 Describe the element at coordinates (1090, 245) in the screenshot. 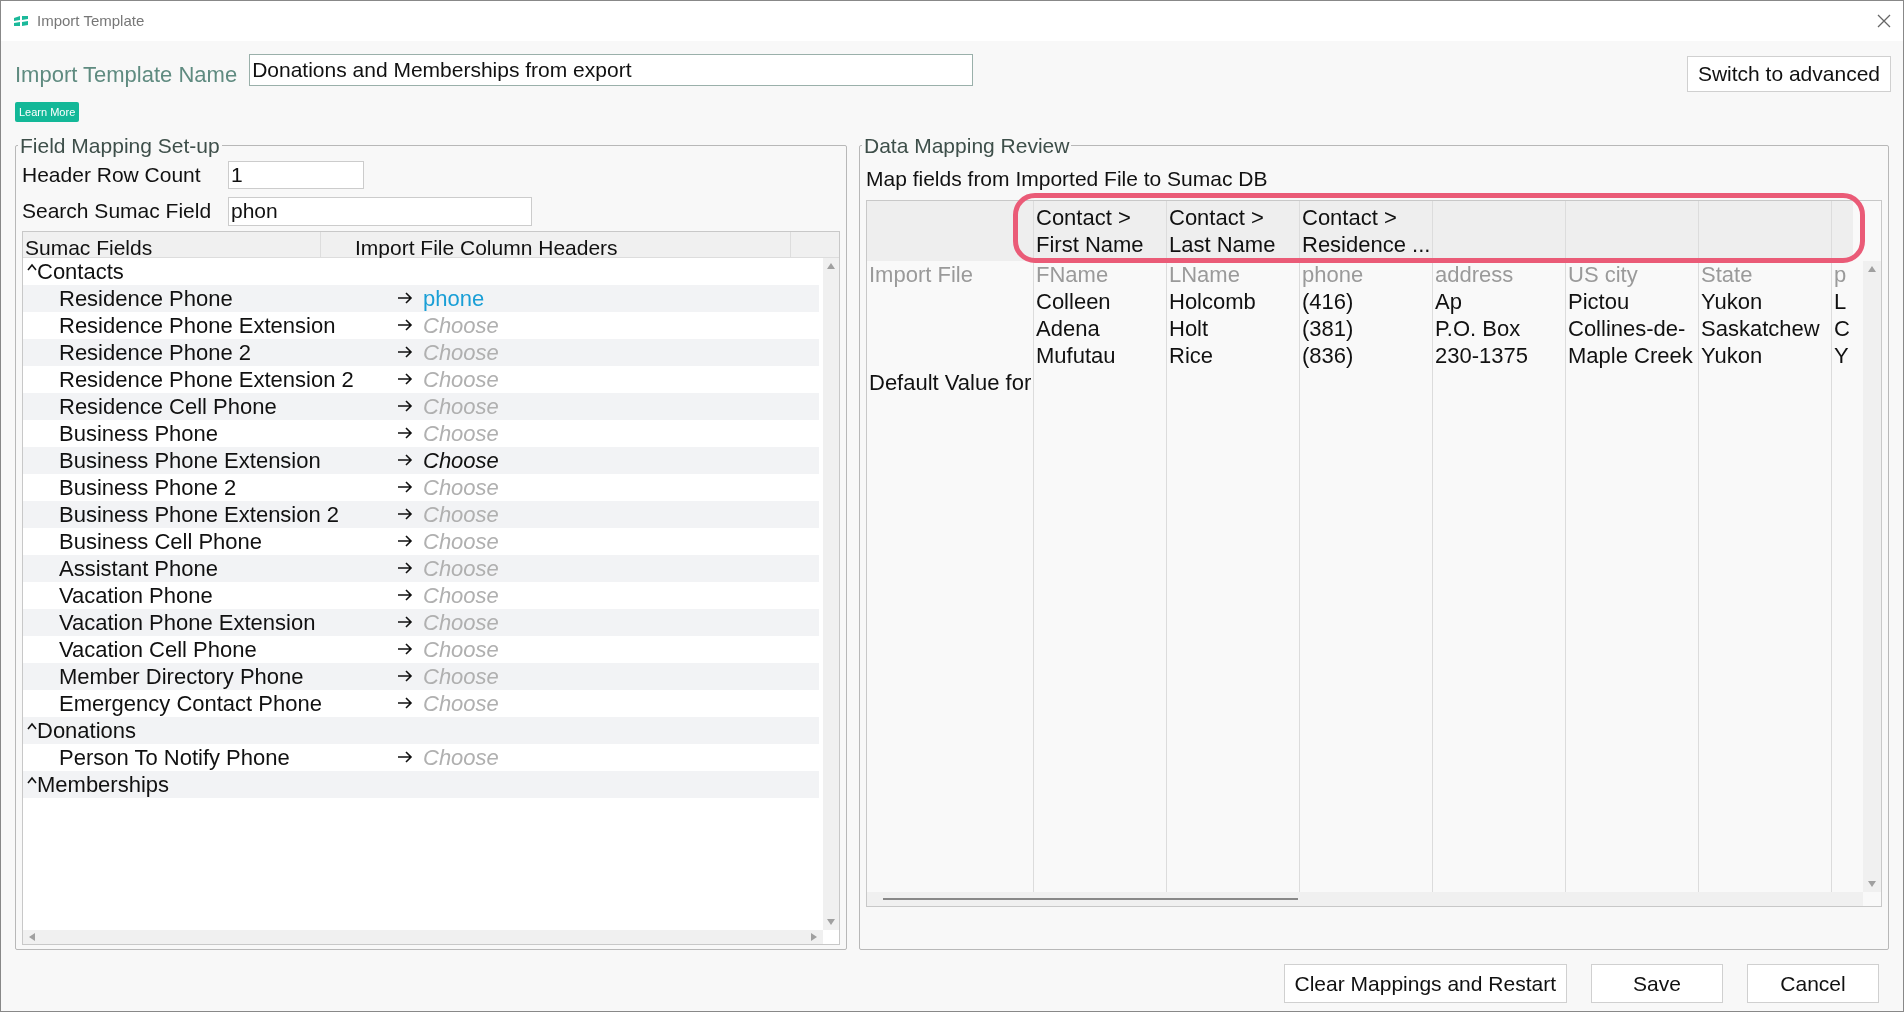

I see `mapping-label: First Name` at that location.